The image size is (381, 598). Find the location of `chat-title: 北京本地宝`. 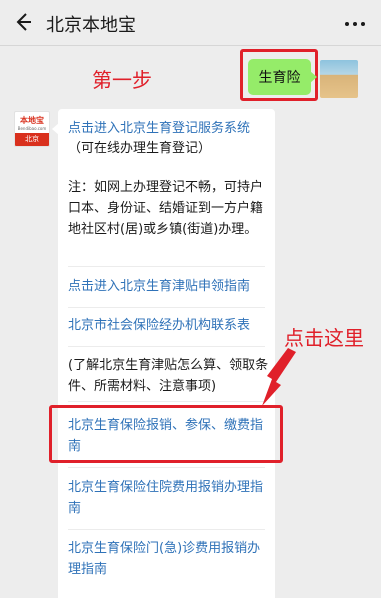

chat-title: 北京本地宝 is located at coordinates (91, 25).